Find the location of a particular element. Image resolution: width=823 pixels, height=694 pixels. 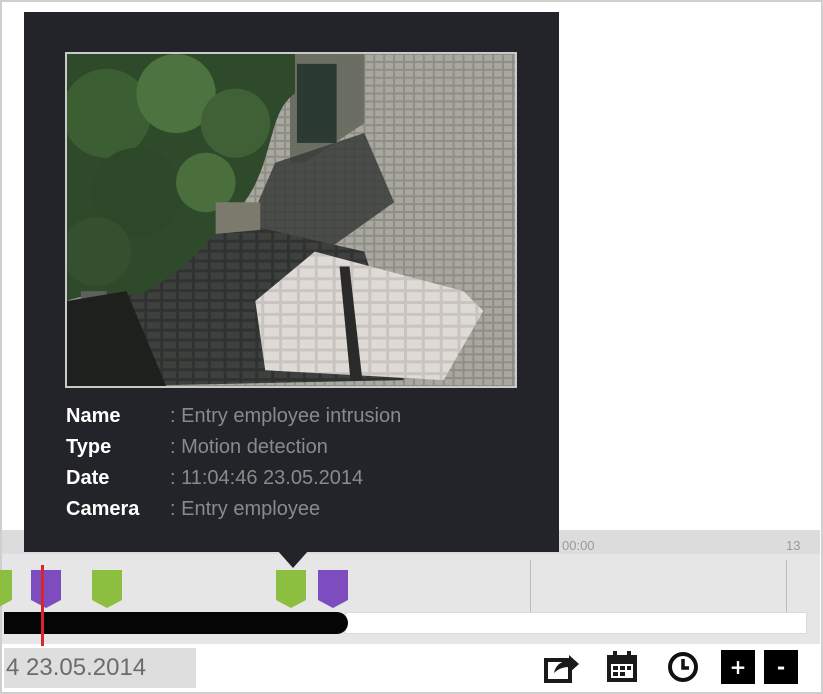

current-date-display: 4 23.05.2014 is located at coordinates (100, 668).